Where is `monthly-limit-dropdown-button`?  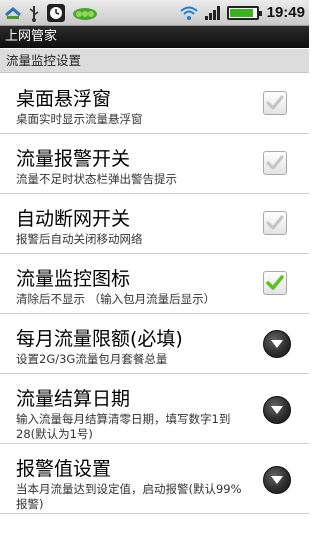
monthly-limit-dropdown-button is located at coordinates (277, 344).